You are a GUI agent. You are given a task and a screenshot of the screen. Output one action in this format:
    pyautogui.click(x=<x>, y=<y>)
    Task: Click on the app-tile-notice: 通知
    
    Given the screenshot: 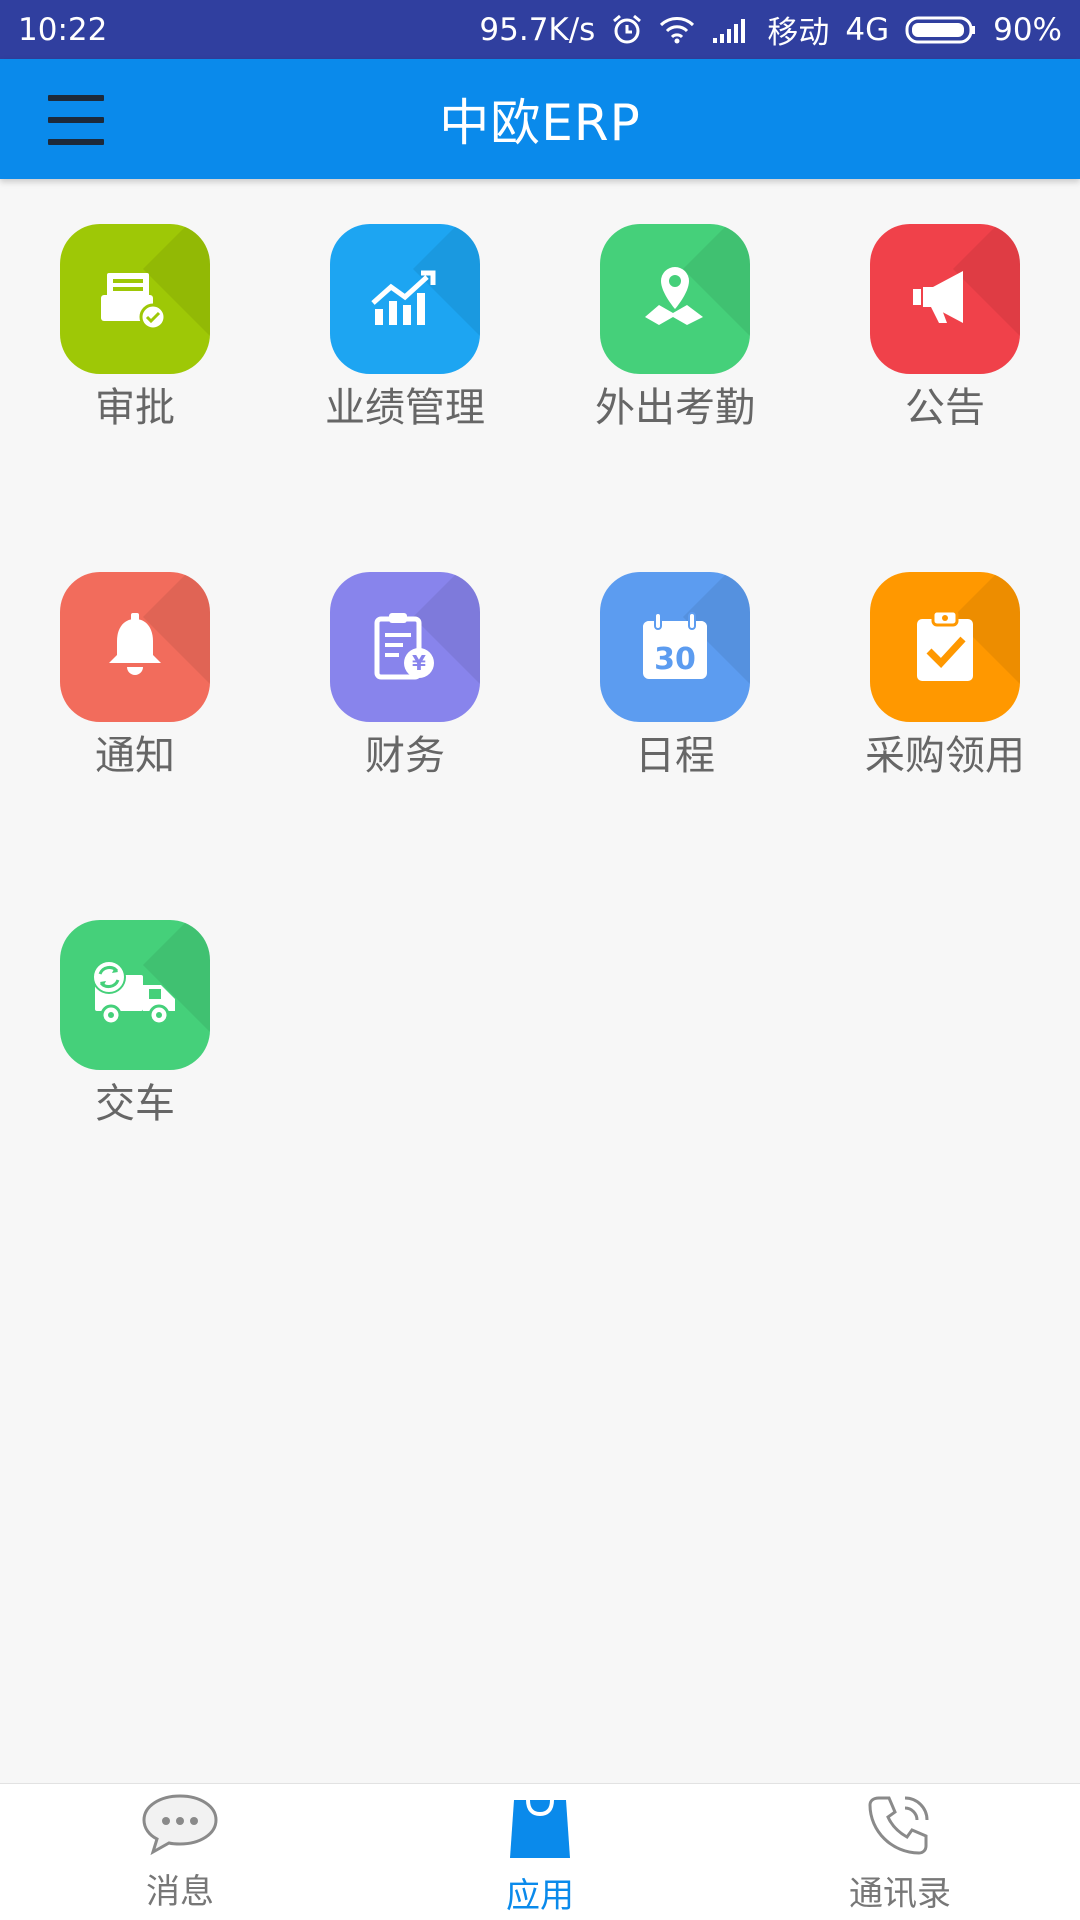 What is the action you would take?
    pyautogui.click(x=135, y=677)
    